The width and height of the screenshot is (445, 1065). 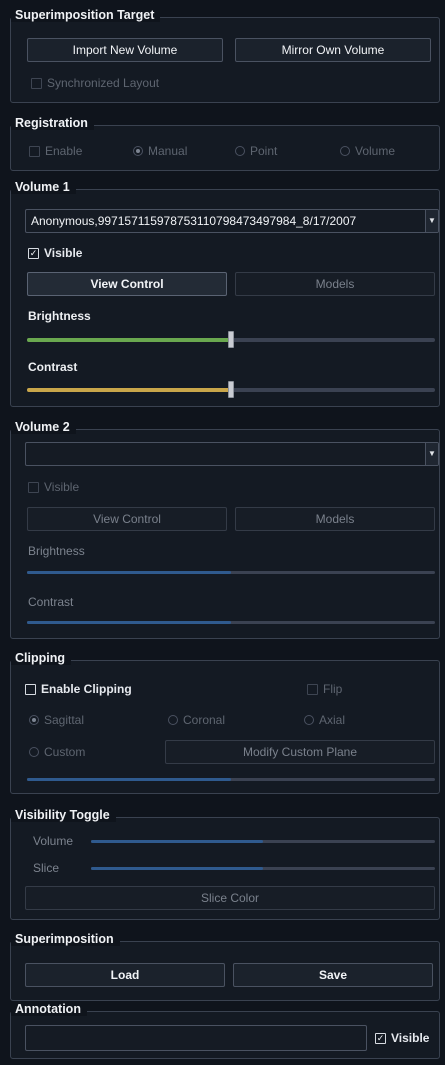 I want to click on slice-opacity-slider, so click(x=263, y=868).